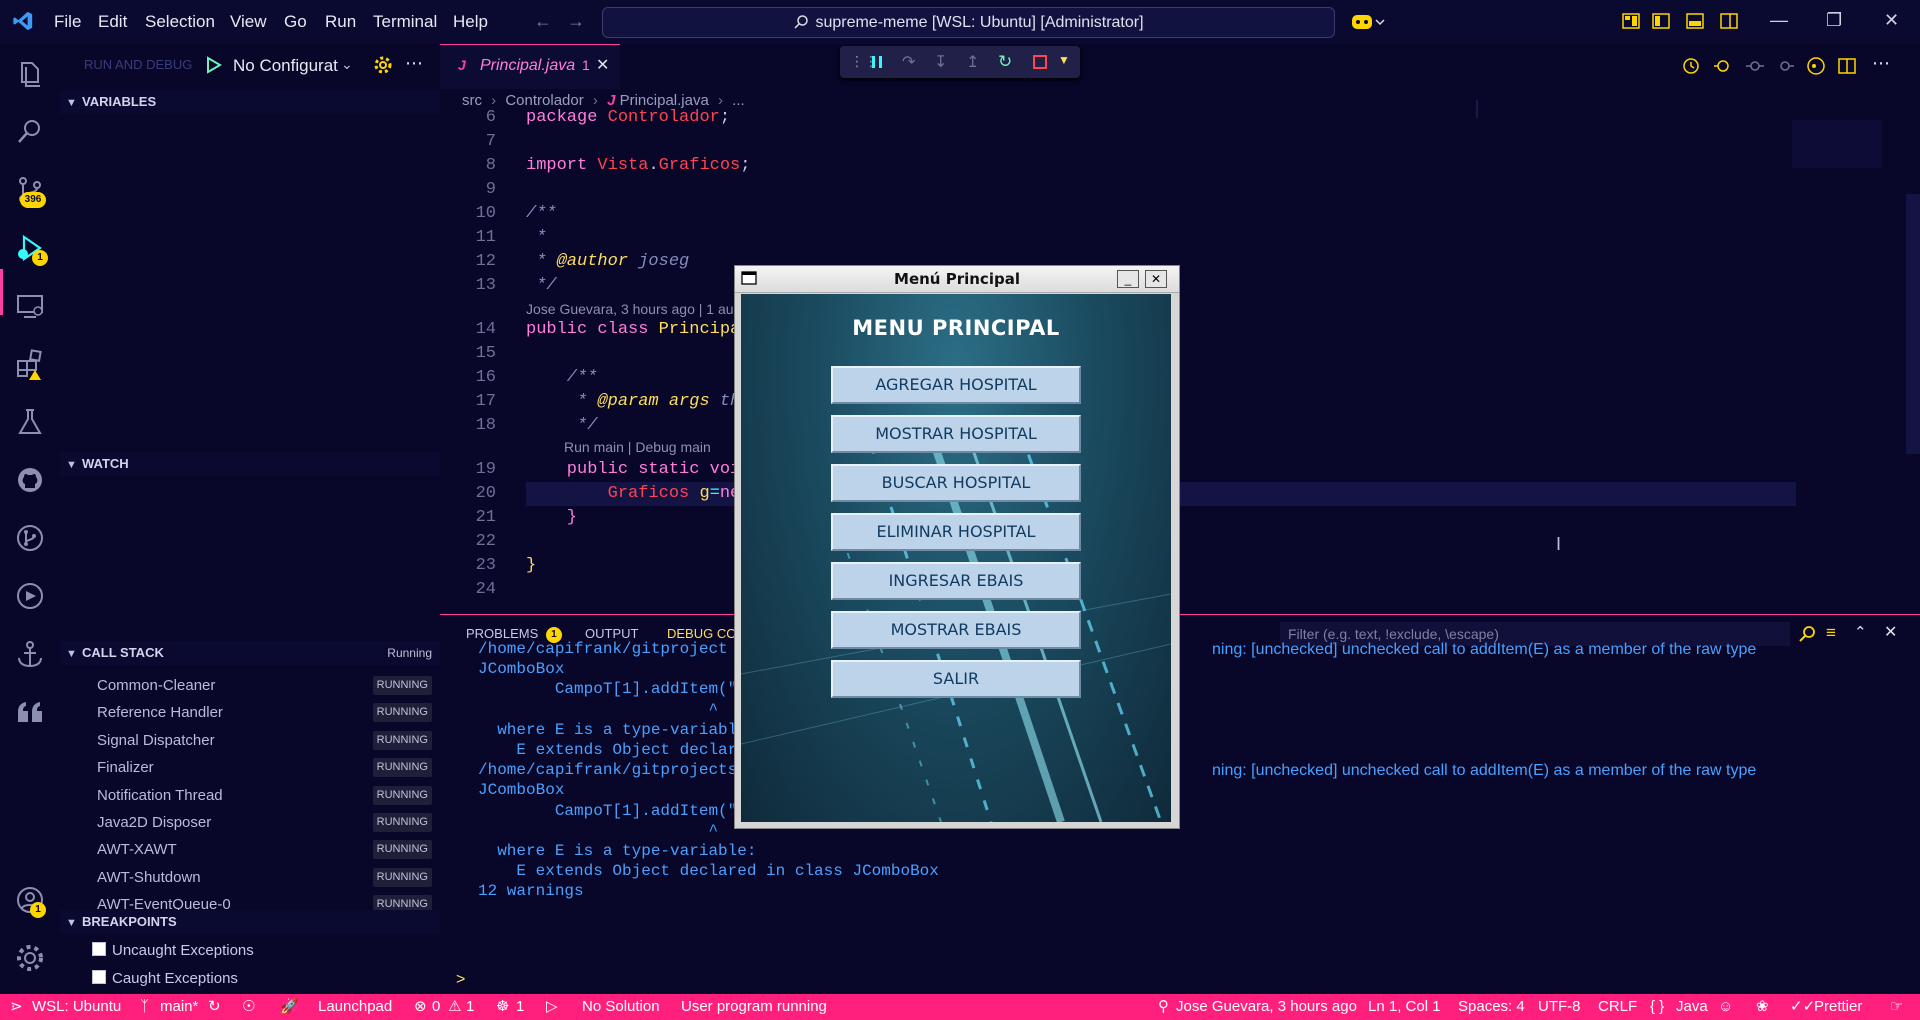 This screenshot has height=1020, width=1920. Describe the element at coordinates (1064, 60) in the screenshot. I see `chevron-down-icon: ▼` at that location.